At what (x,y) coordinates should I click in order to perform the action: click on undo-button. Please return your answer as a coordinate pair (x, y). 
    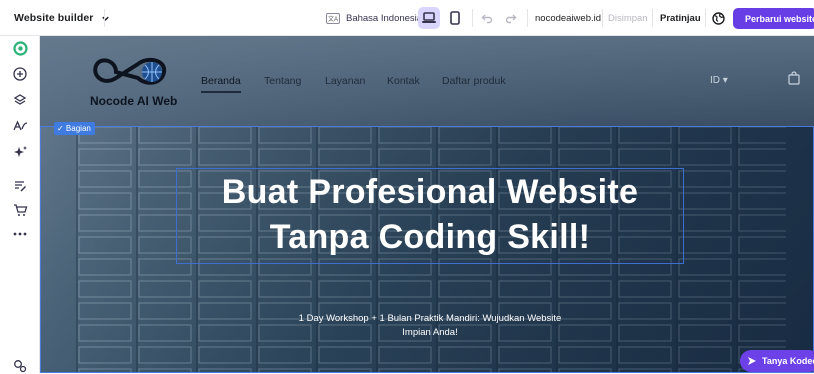
    Looking at the image, I should click on (487, 18).